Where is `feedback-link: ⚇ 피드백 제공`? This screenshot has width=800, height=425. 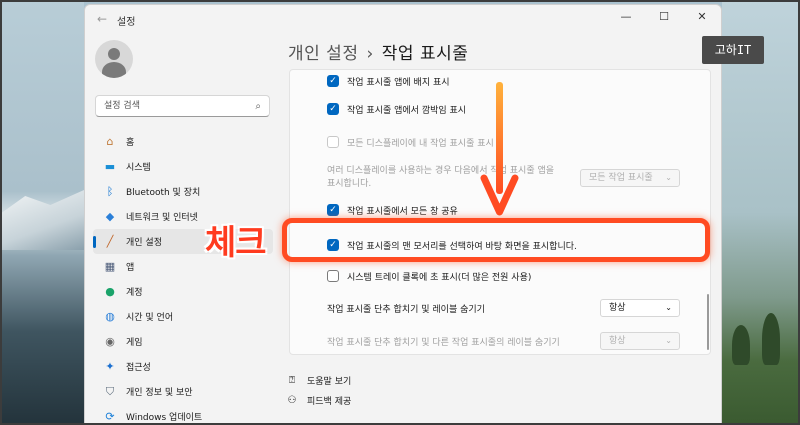
feedback-link: ⚇ 피드백 제공 is located at coordinates (318, 400).